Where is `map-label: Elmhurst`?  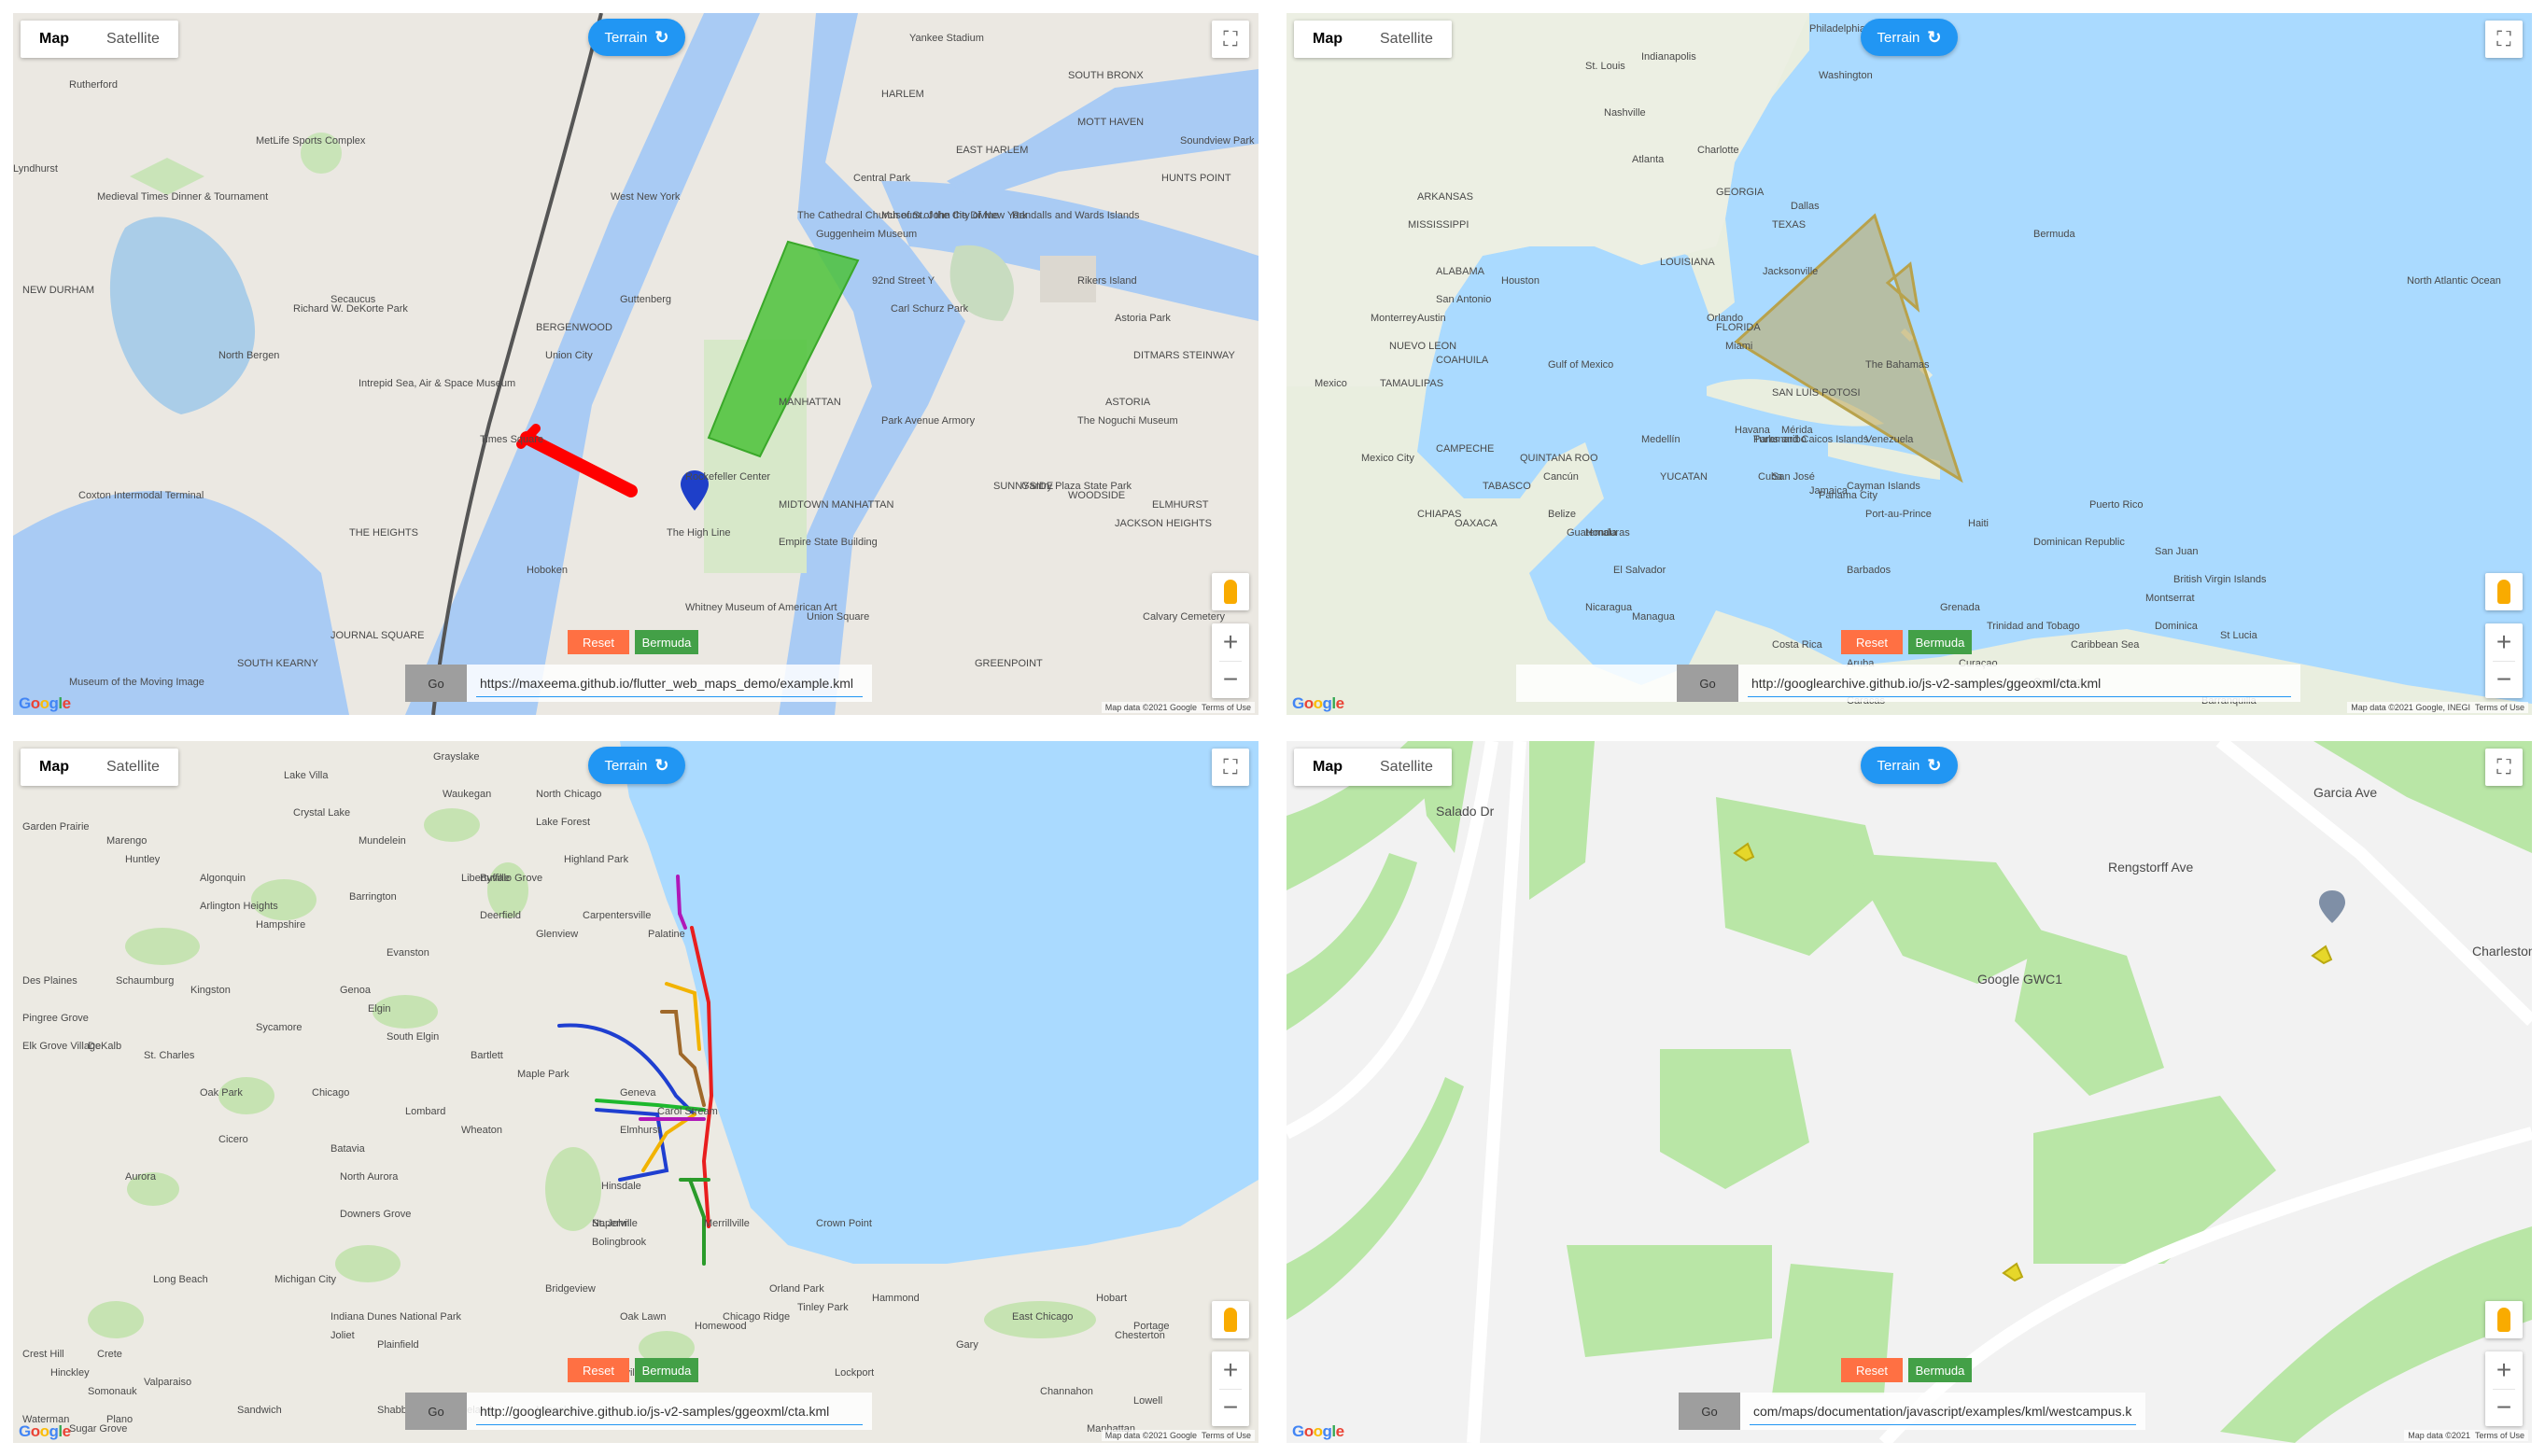 map-label: Elmhurst is located at coordinates (640, 1130).